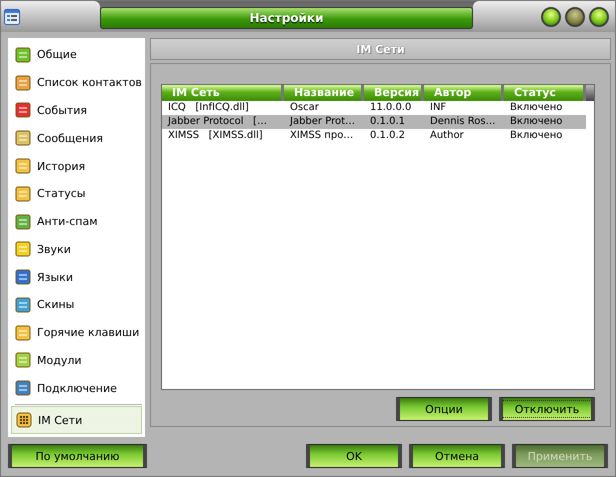 The height and width of the screenshot is (477, 616). Describe the element at coordinates (77, 456) in the screenshot. I see `defaults-button: По умолчанию` at that location.